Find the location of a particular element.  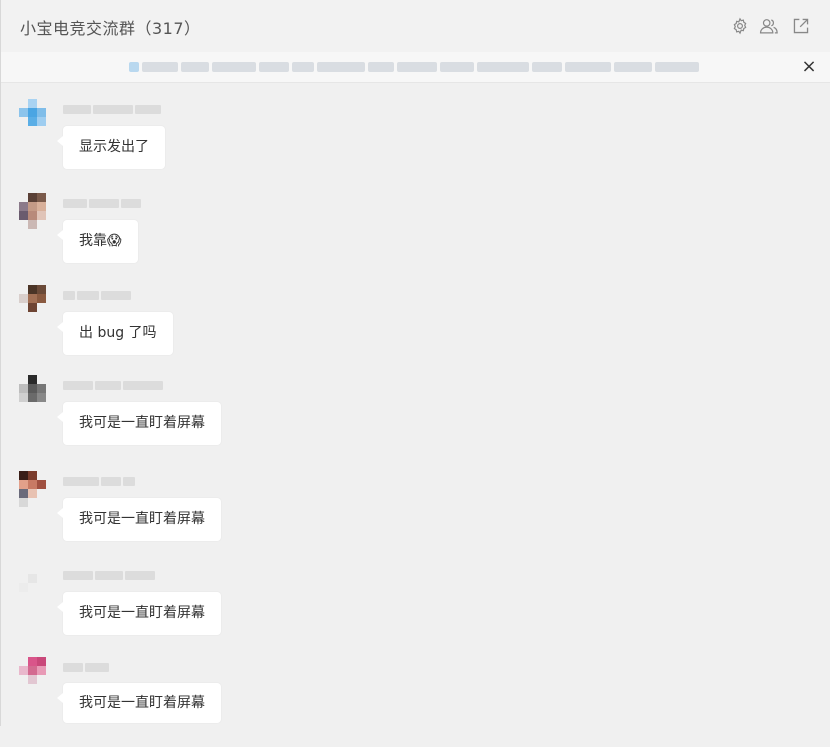

message-bubble: 显示发出了 is located at coordinates (111, 147).